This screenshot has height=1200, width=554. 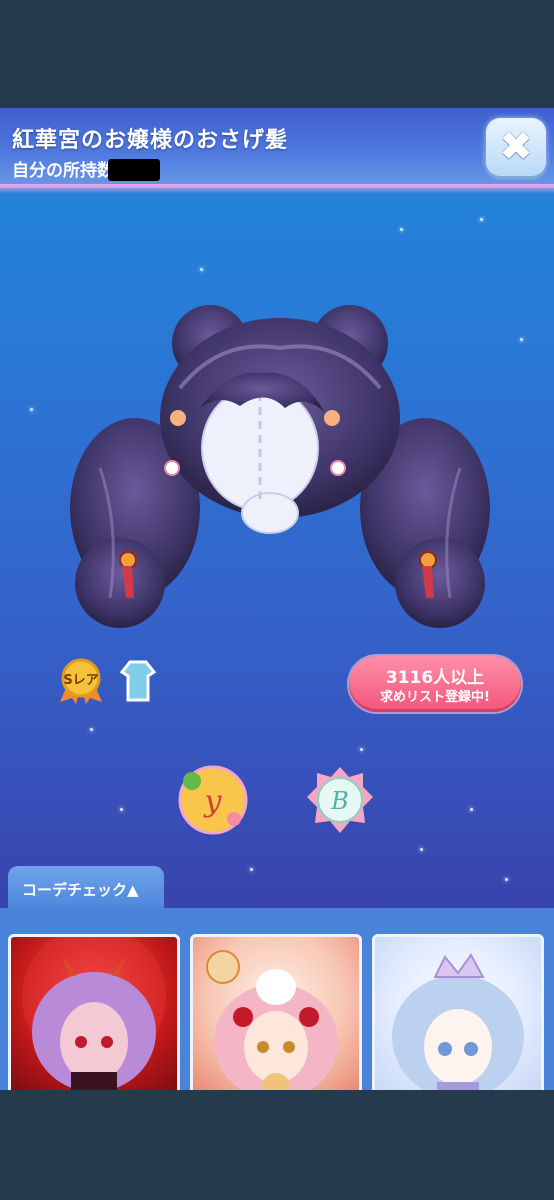 I want to click on bottom-frame, so click(x=277, y=1145).